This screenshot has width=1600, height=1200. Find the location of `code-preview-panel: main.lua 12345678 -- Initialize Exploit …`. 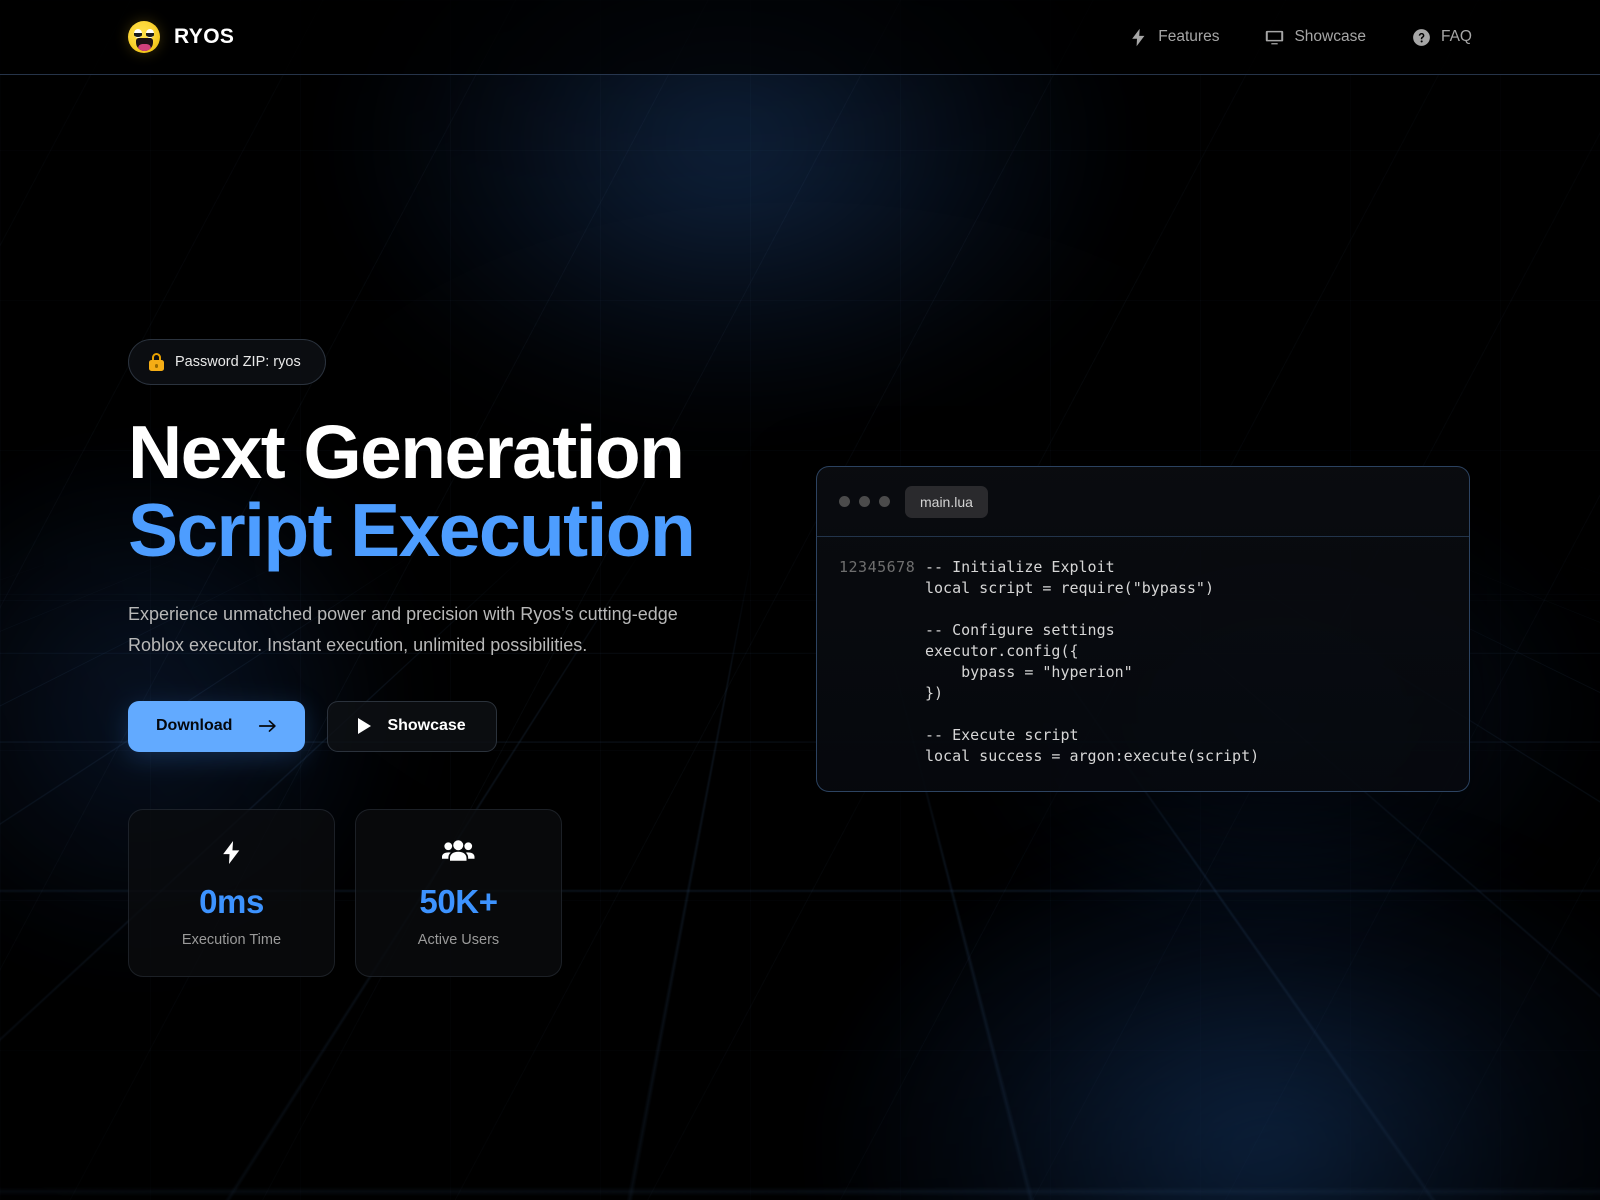

code-preview-panel: main.lua 12345678 -- Initialize Exploit … is located at coordinates (1143, 629).